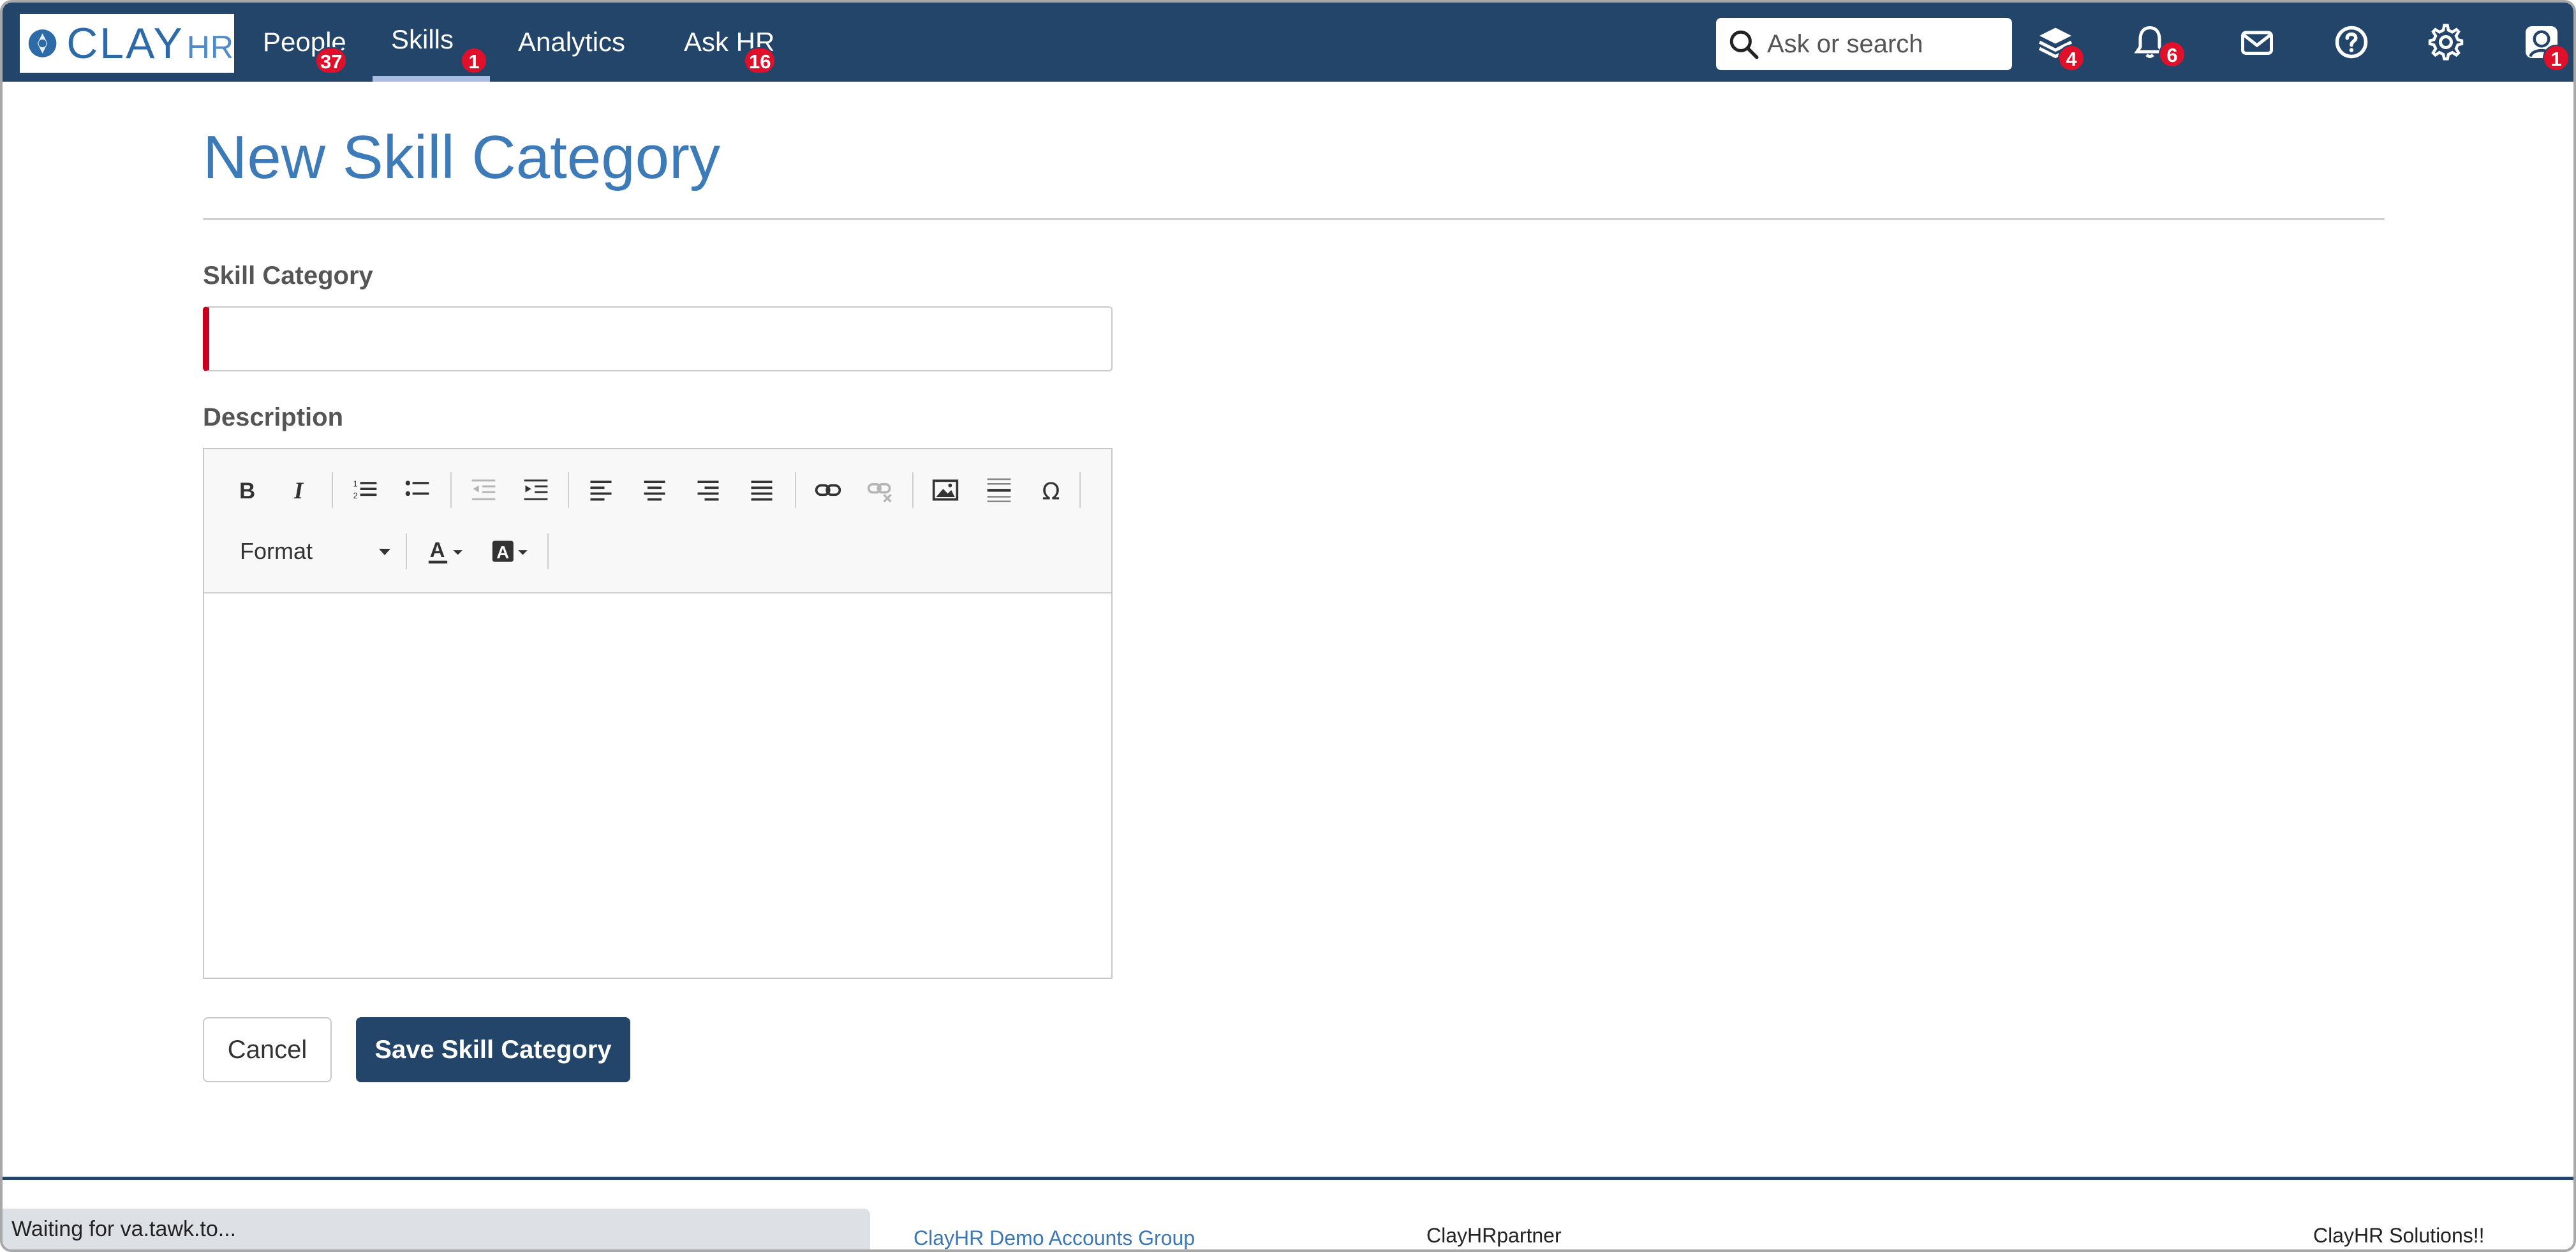  What do you see at coordinates (657, 786) in the screenshot?
I see `description-text-area` at bounding box center [657, 786].